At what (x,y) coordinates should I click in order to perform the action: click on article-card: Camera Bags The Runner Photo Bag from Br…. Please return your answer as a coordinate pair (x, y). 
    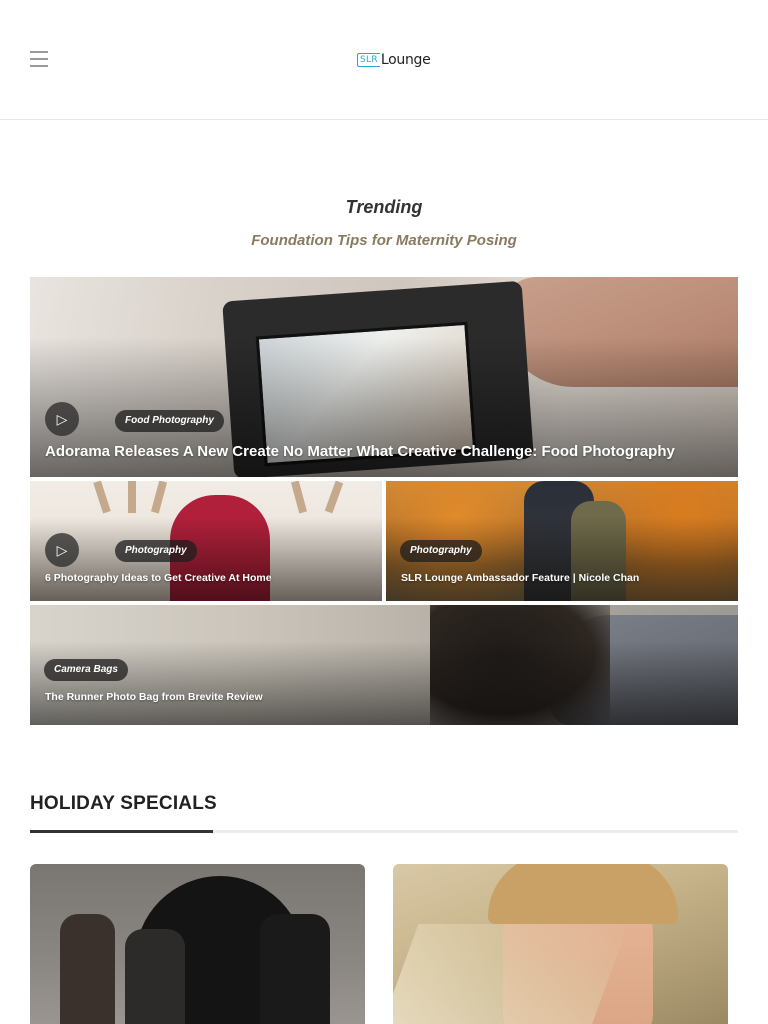
    Looking at the image, I should click on (384, 665).